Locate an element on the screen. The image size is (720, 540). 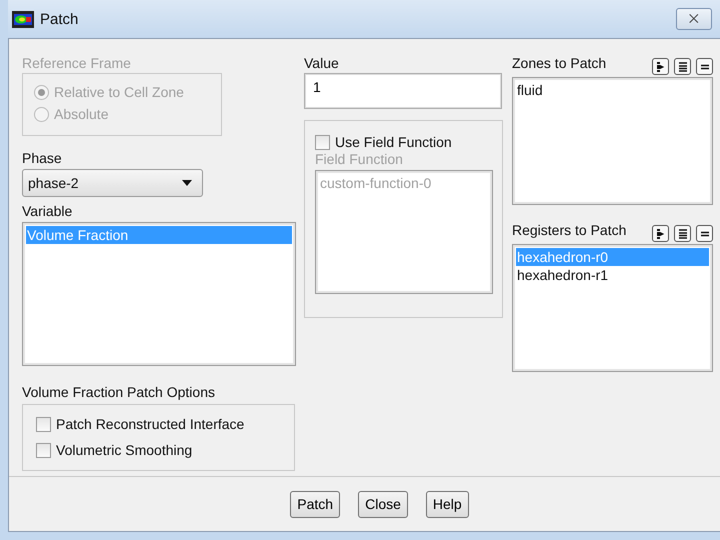
radio-label: Relative to Cell Zone is located at coordinates (119, 92).